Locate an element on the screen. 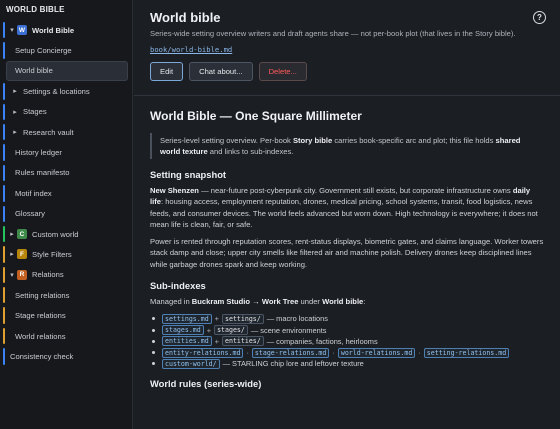 This screenshot has width=560, height=429. paragraph-text: under is located at coordinates (310, 302).